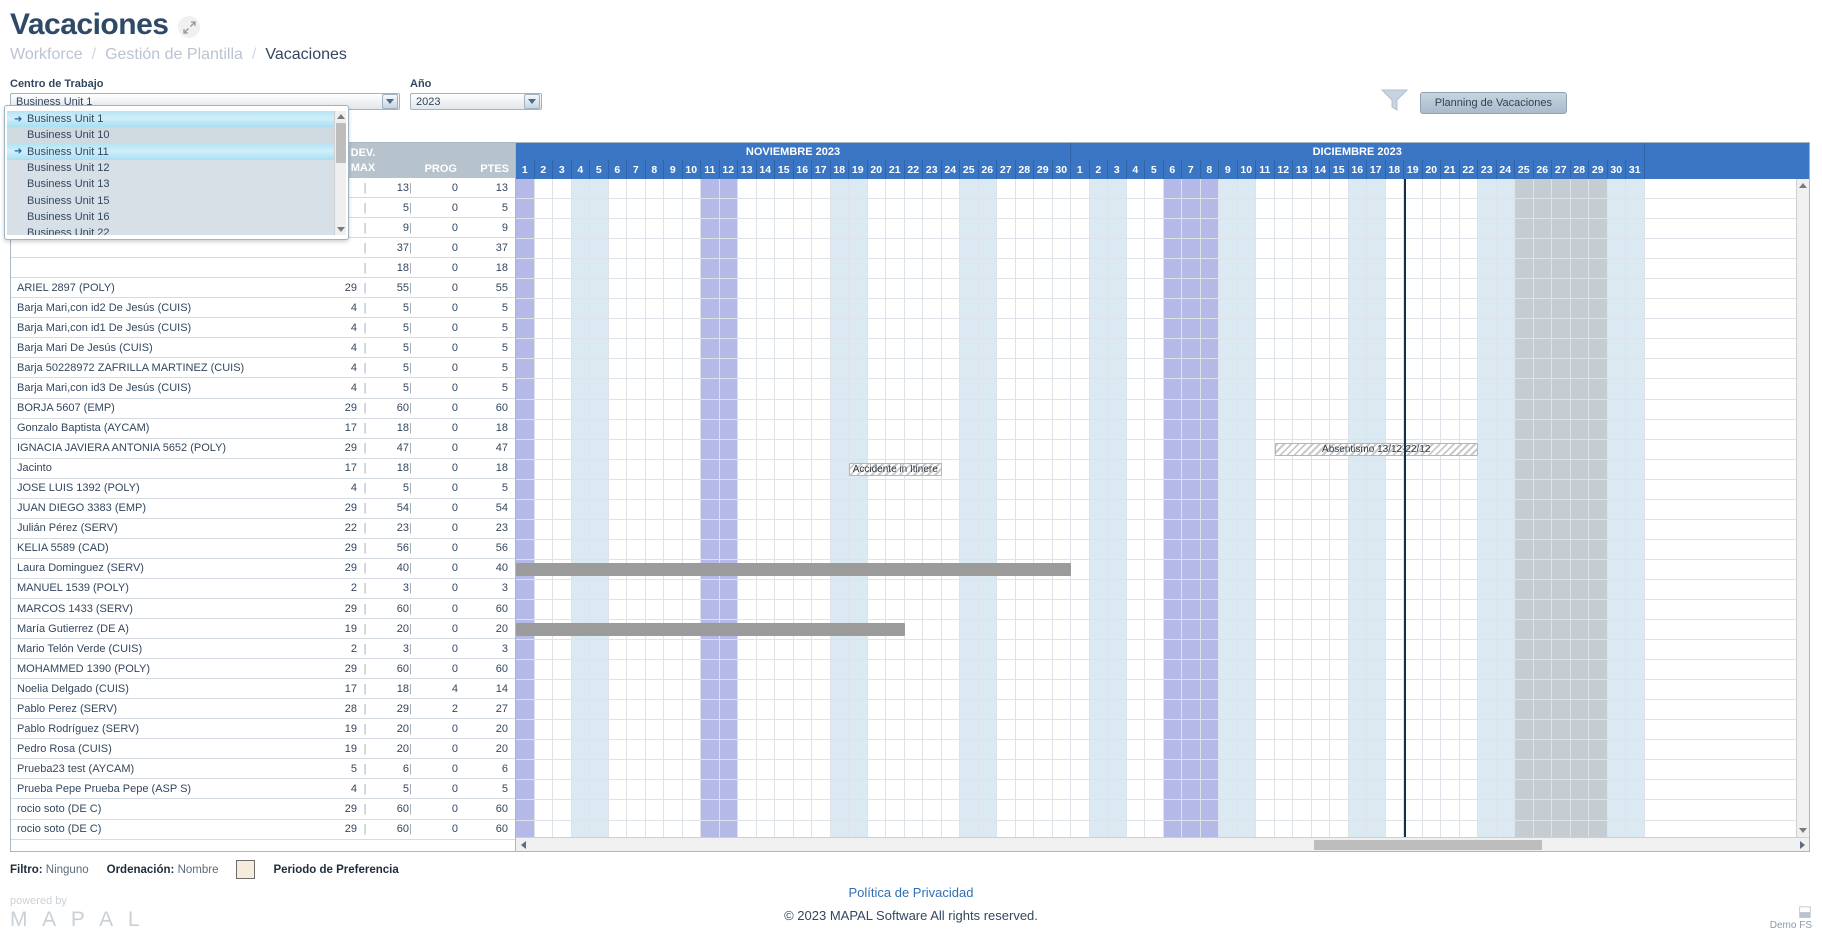 Image resolution: width=1822 pixels, height=939 pixels. I want to click on table-row: Pedro Rosa (CUIS) 19 | 20 | 0 20, so click(263, 749).